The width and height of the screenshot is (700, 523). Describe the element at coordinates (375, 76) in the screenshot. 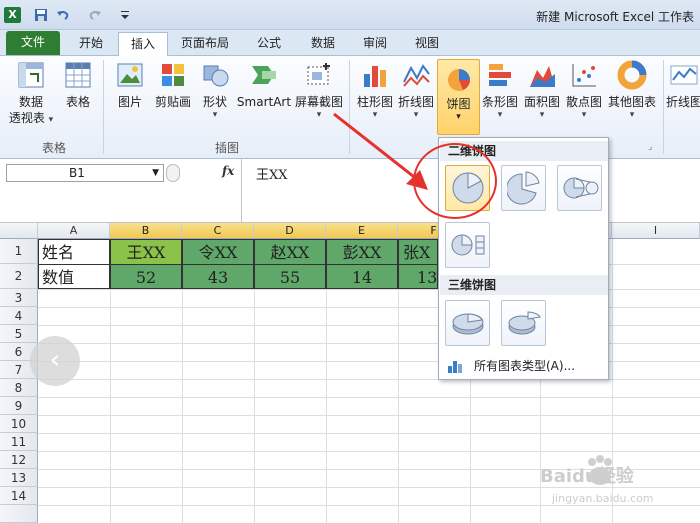

I see `column-chart-icon` at that location.